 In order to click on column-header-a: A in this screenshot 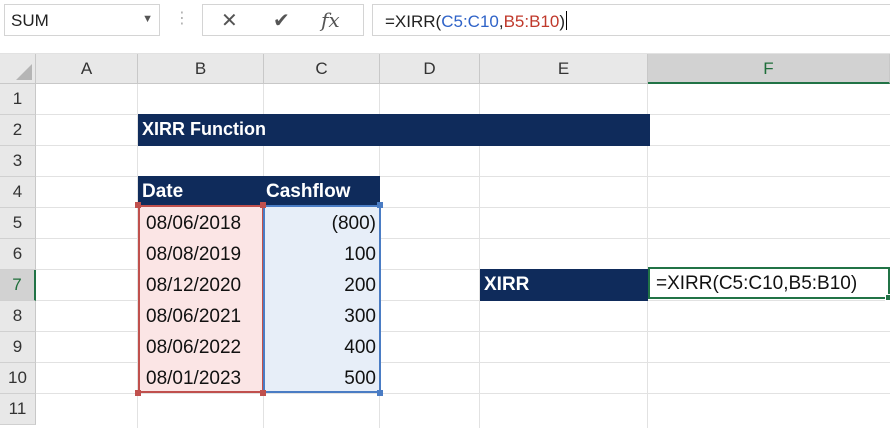, I will do `click(87, 69)`.